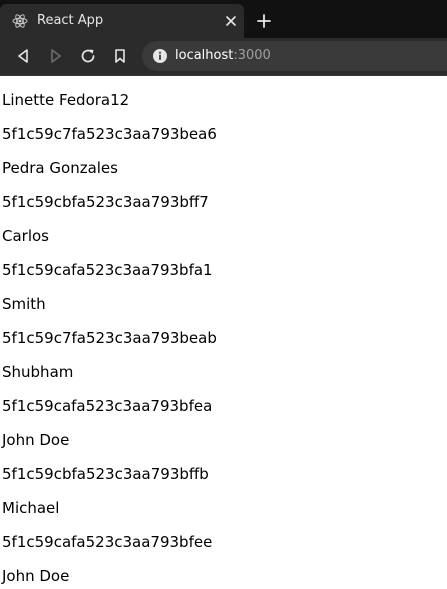 The width and height of the screenshot is (447, 589). Describe the element at coordinates (107, 270) in the screenshot. I see `user-id: 5f1c59cafa523c3aa793bfa1` at that location.